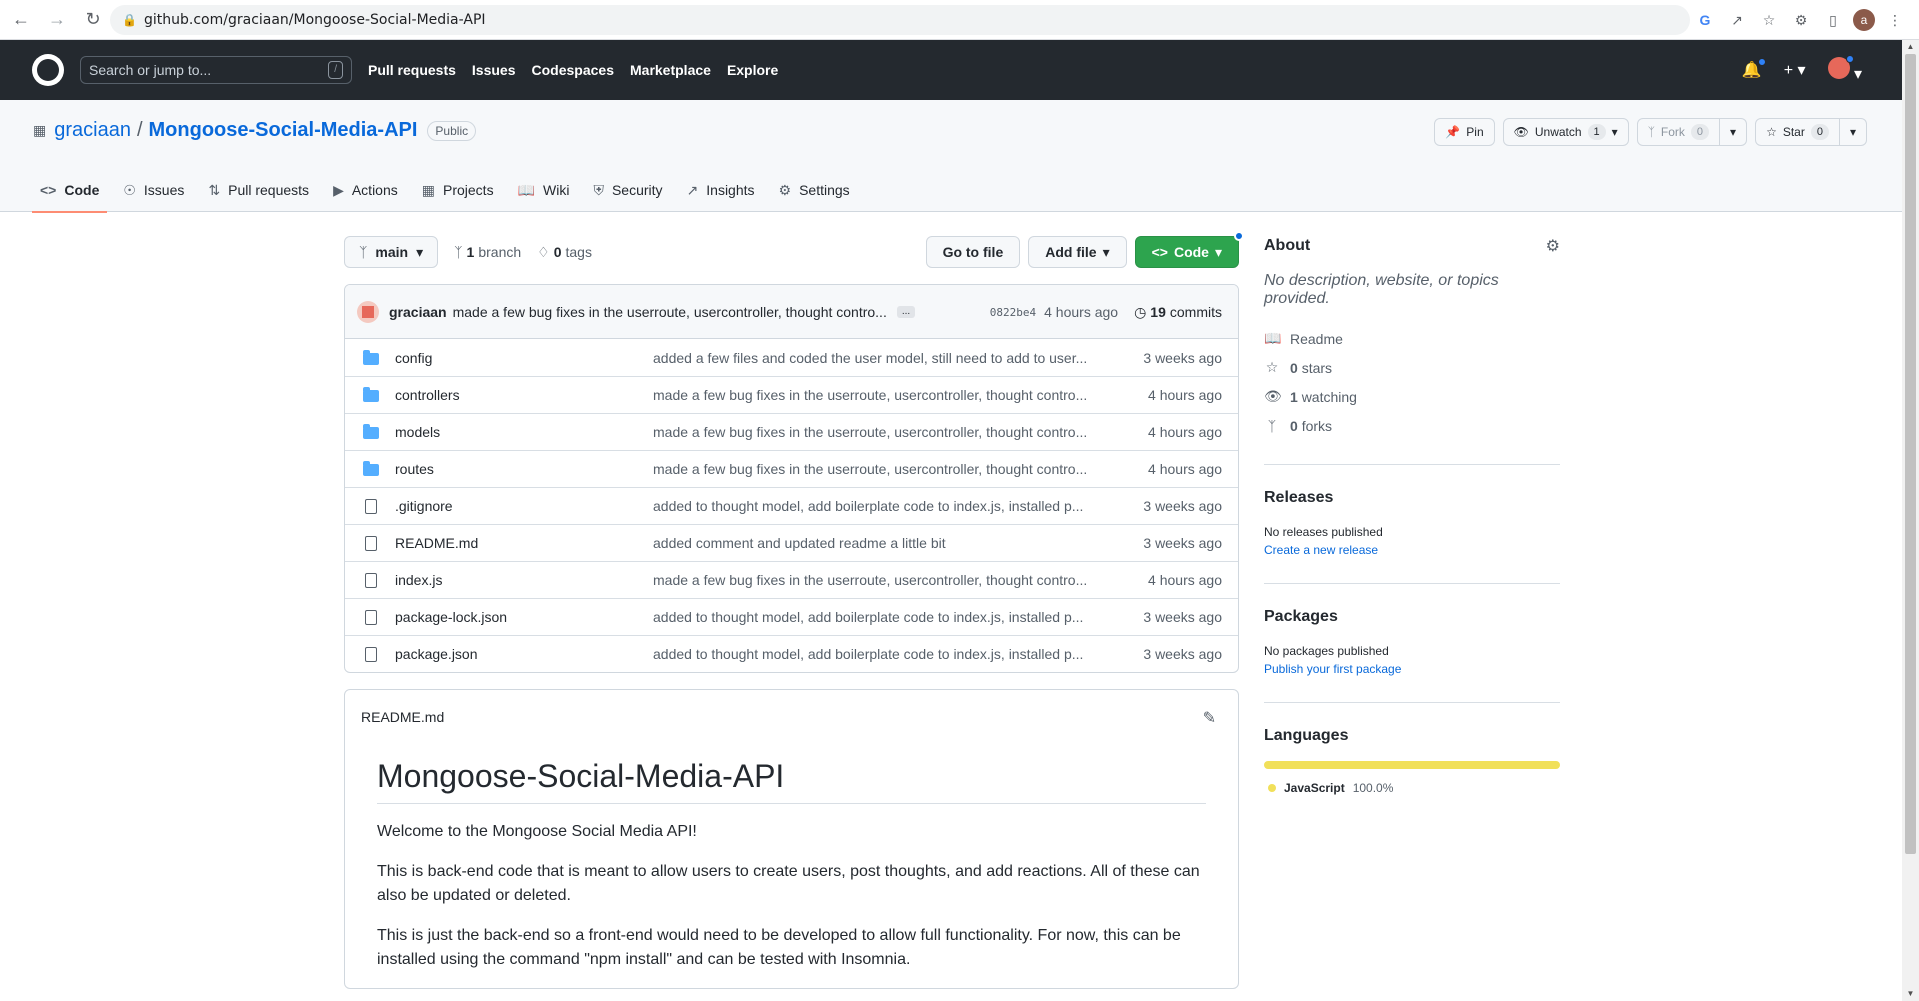 The height and width of the screenshot is (1001, 1919). I want to click on tab-settings: ⚙ Settings, so click(814, 190).